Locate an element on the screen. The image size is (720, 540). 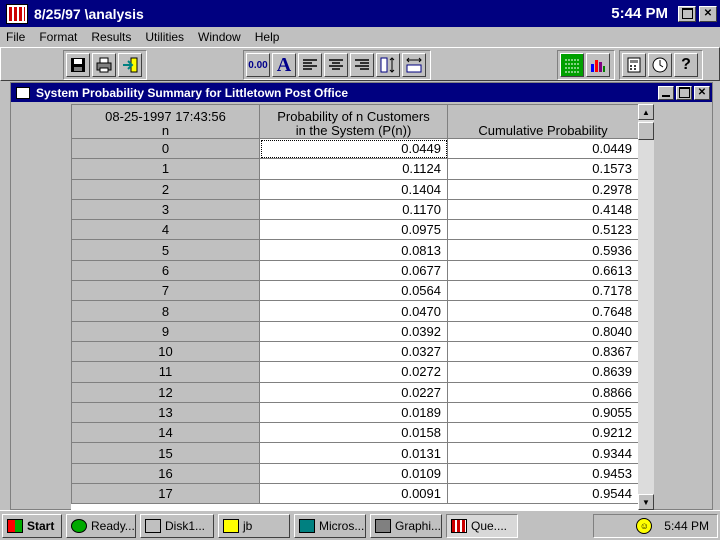
app-titlebar: 8/25/97 \analysis 5:44 PM ✕ is located at coordinates (360, 13).